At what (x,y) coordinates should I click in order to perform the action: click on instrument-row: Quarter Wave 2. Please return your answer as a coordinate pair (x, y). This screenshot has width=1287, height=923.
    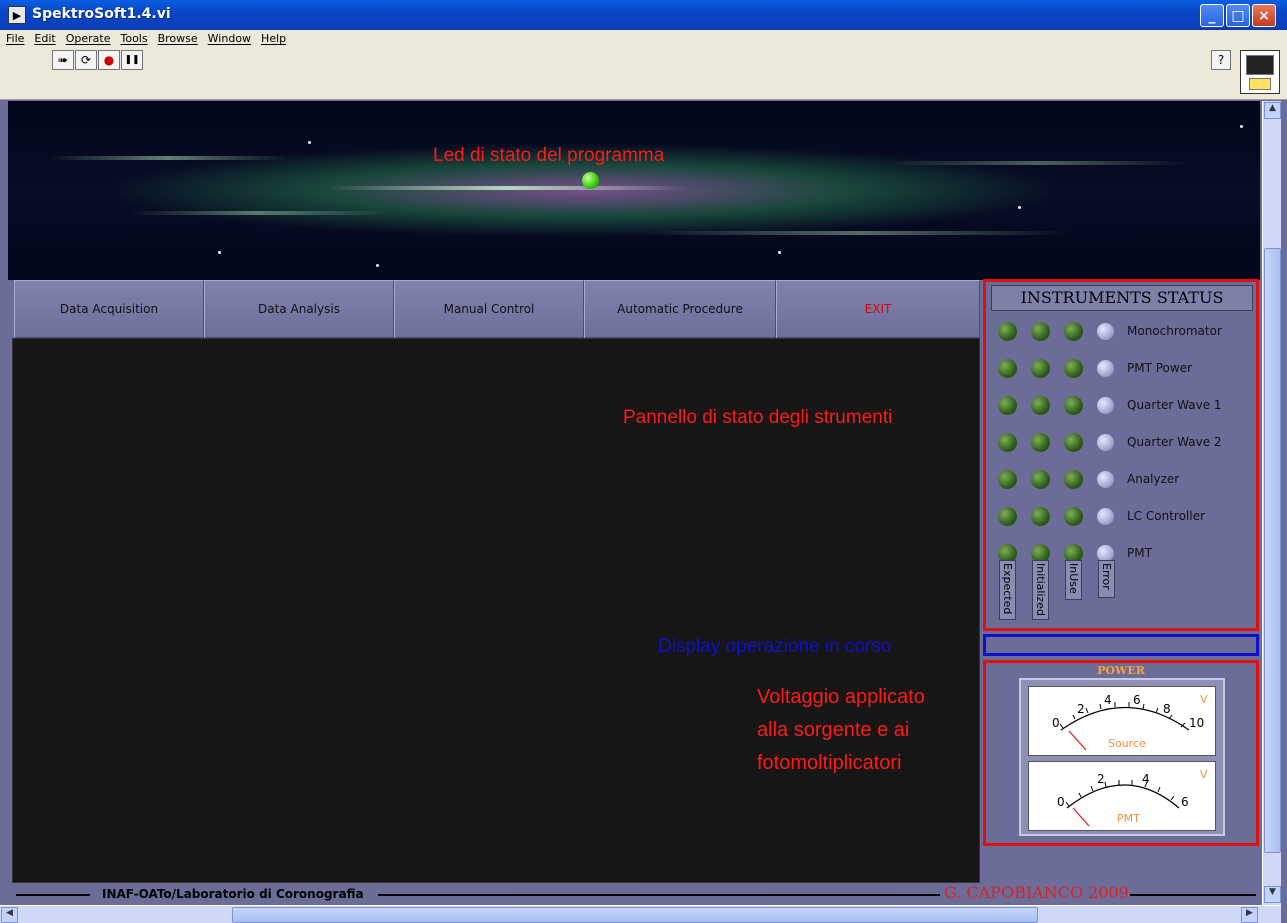
    Looking at the image, I should click on (1121, 449).